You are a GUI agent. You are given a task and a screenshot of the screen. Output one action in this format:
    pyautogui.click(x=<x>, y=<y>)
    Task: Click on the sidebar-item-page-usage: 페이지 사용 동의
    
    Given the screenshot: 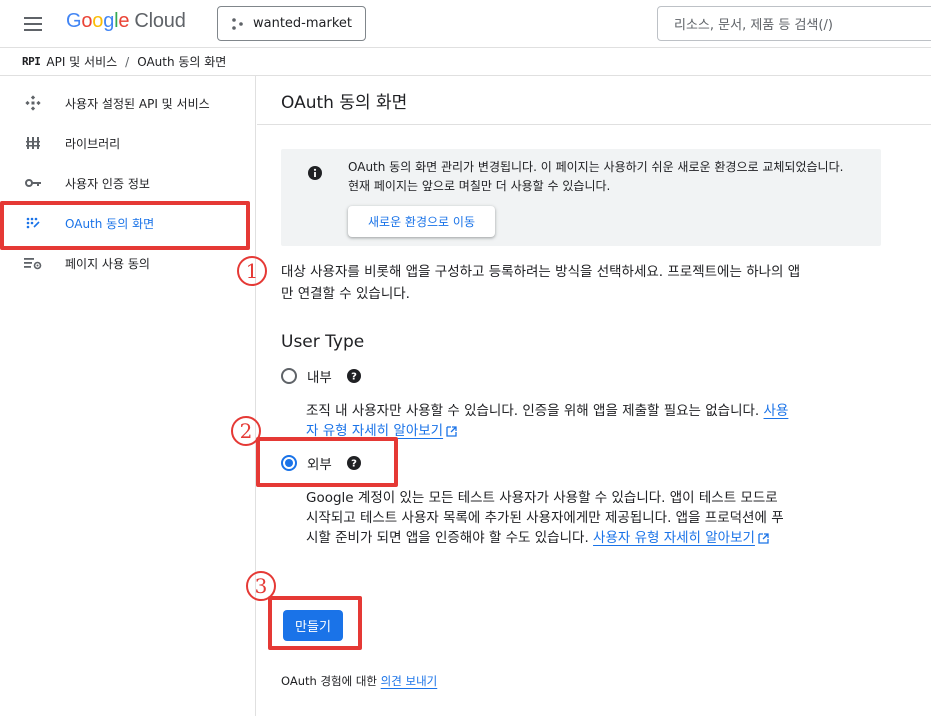 What is the action you would take?
    pyautogui.click(x=128, y=263)
    